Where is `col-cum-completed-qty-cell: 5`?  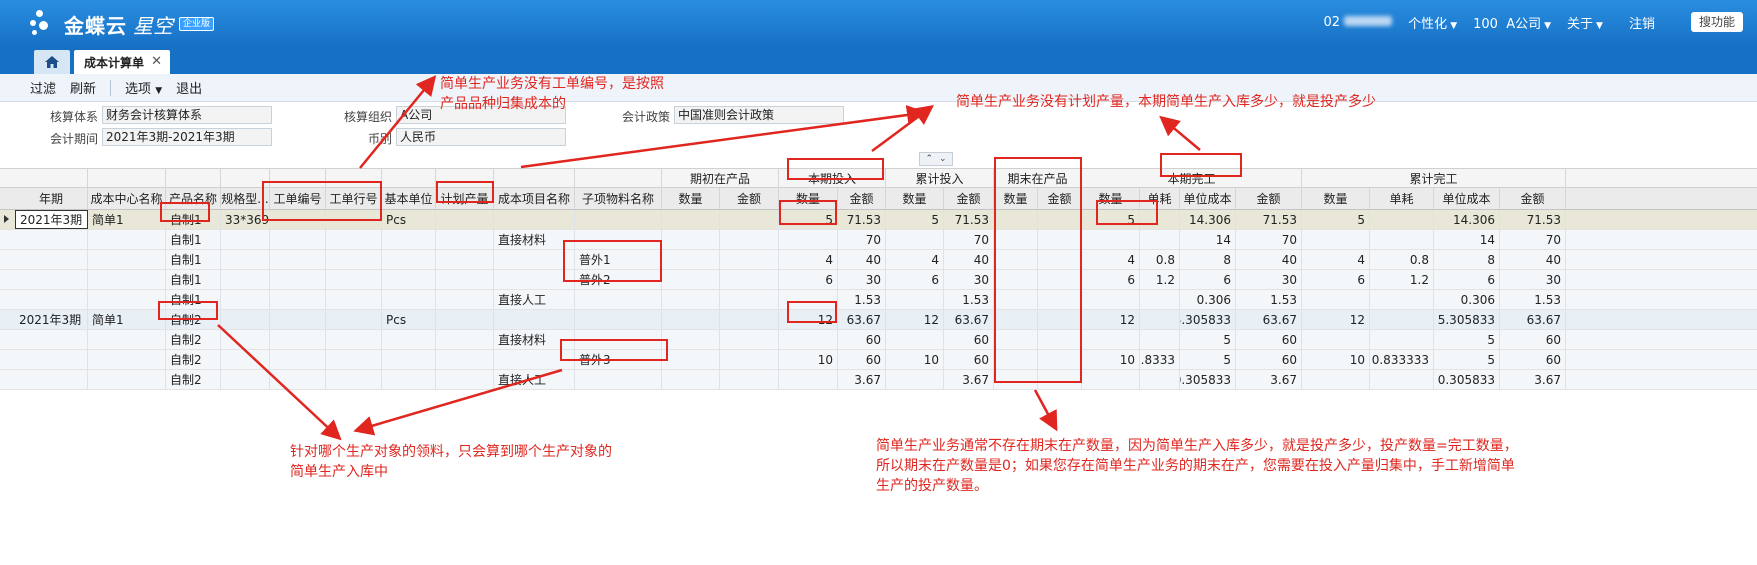
col-cum-completed-qty-cell: 5 is located at coordinates (1336, 219).